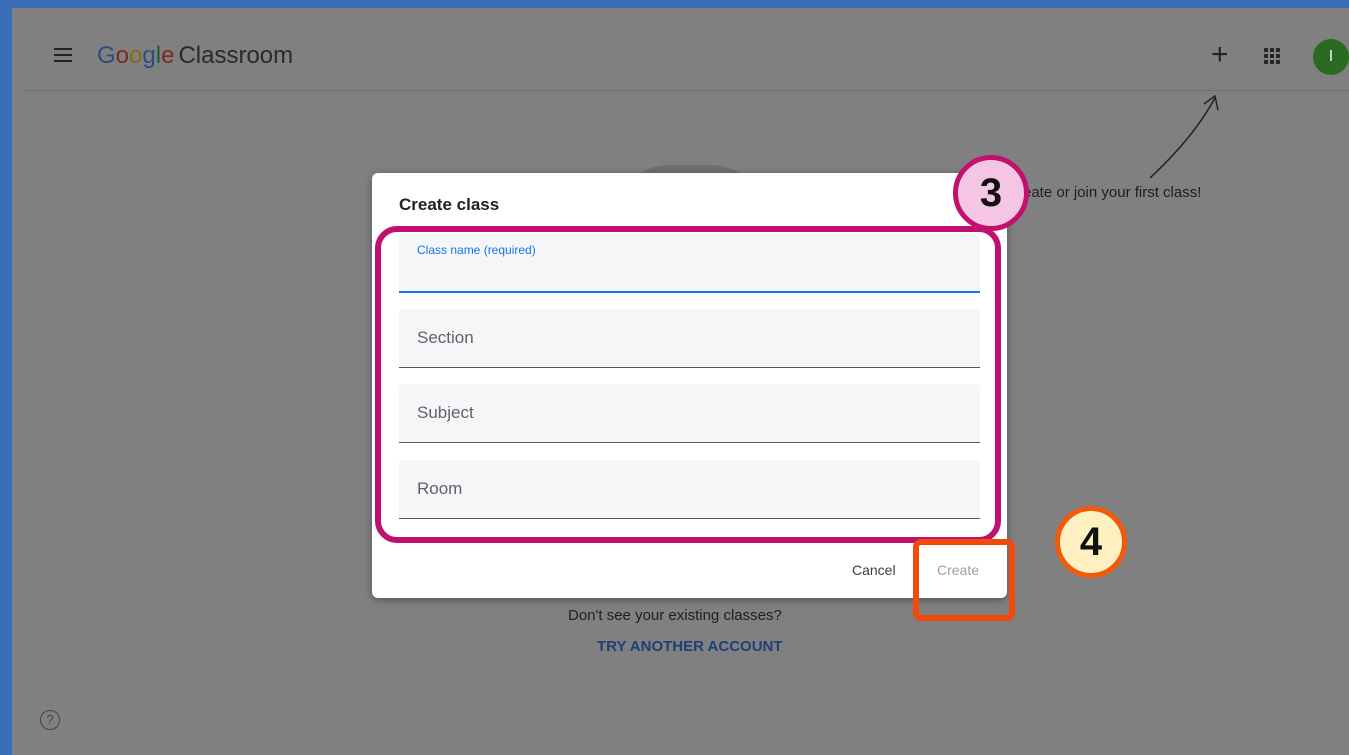 Image resolution: width=1349 pixels, height=755 pixels. What do you see at coordinates (63, 55) in the screenshot?
I see `menu-icon` at bounding box center [63, 55].